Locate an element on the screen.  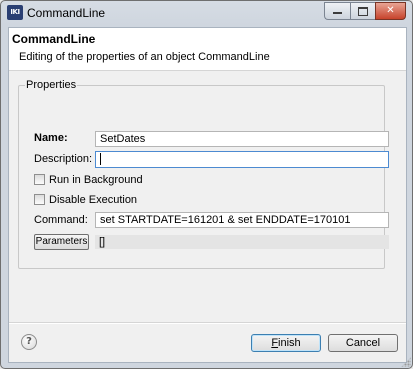
run-in-background-label: Run in Background is located at coordinates (96, 180).